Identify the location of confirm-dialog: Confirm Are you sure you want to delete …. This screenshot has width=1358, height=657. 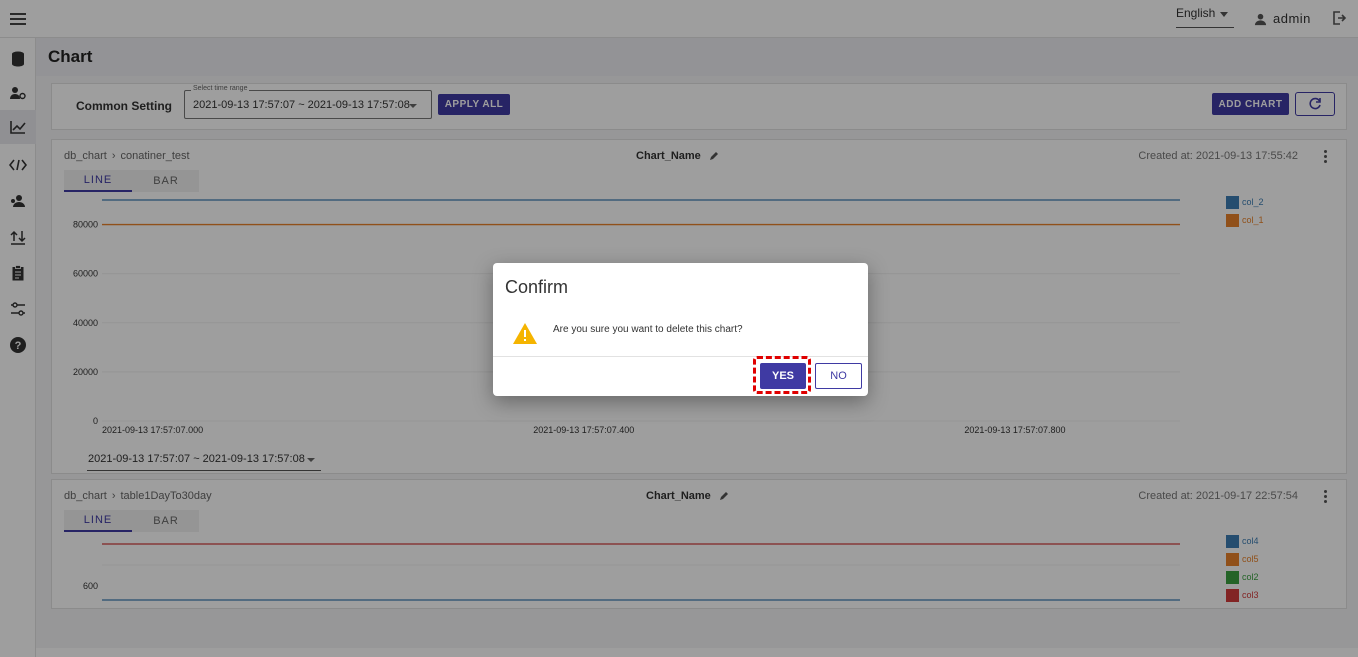
(680, 329).